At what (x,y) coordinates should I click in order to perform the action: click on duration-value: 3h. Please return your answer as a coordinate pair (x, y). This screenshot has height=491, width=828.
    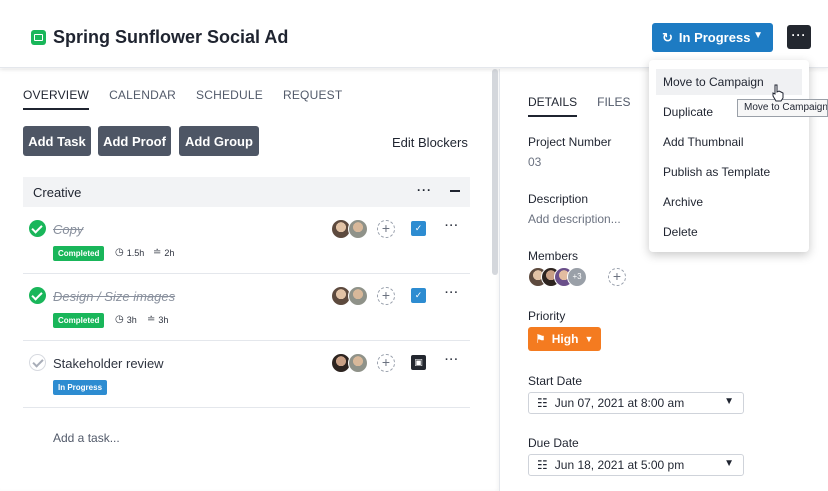
    Looking at the image, I should click on (131, 319).